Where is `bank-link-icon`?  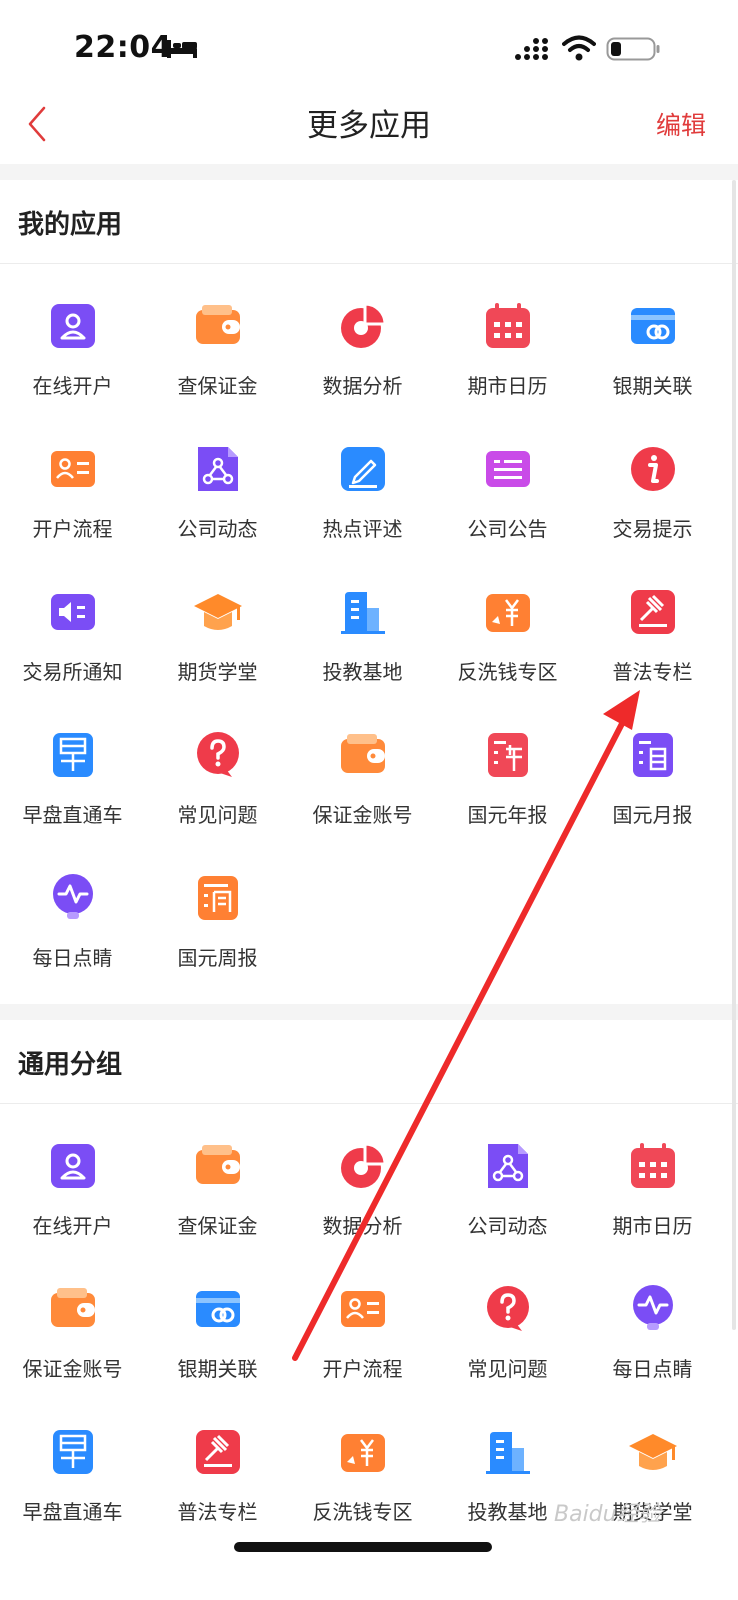
bank-link-icon is located at coordinates (652, 326).